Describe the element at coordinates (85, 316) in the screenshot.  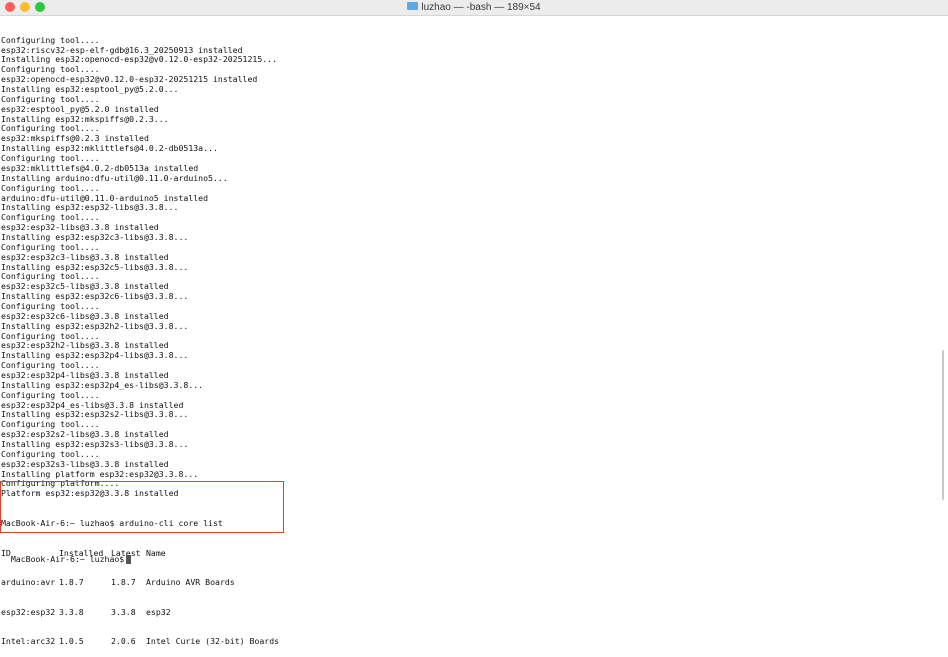
I see `log-line: esp32:esp32c6-libs@3.3.8 installed` at that location.